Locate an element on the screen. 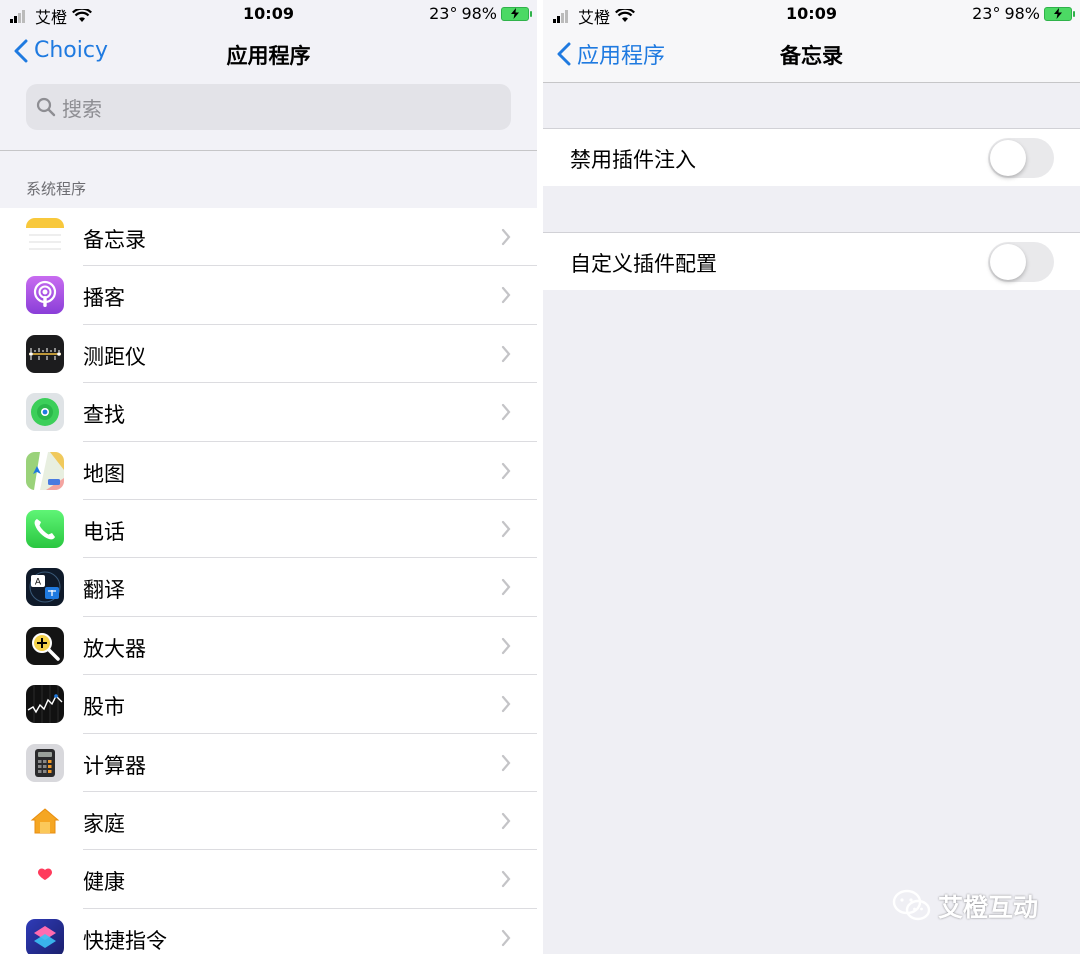 The height and width of the screenshot is (954, 1080). translate-icon: A is located at coordinates (45, 587).